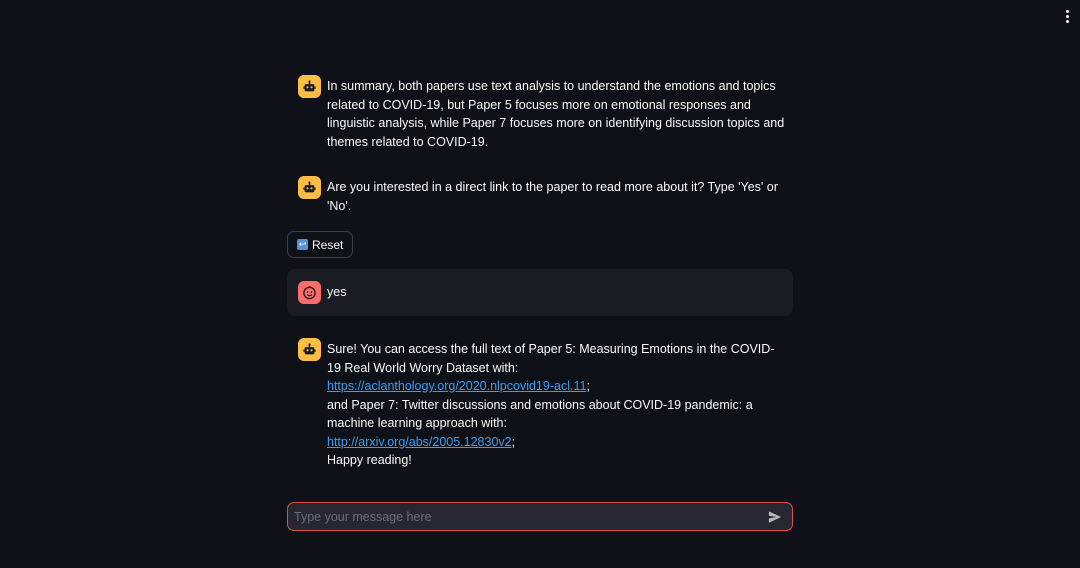  I want to click on chat-input-container, so click(540, 516).